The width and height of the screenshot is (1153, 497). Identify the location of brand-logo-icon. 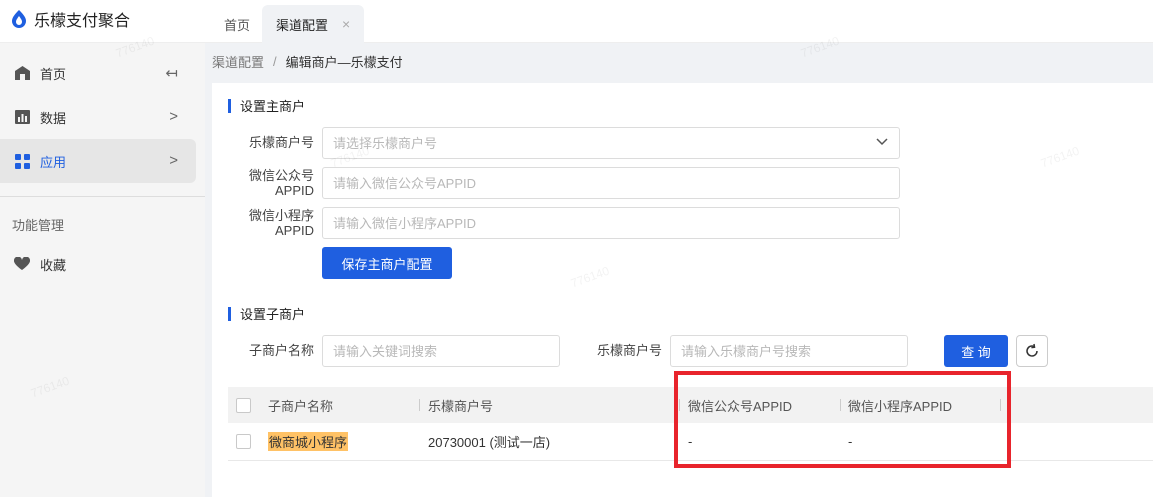
(19, 19).